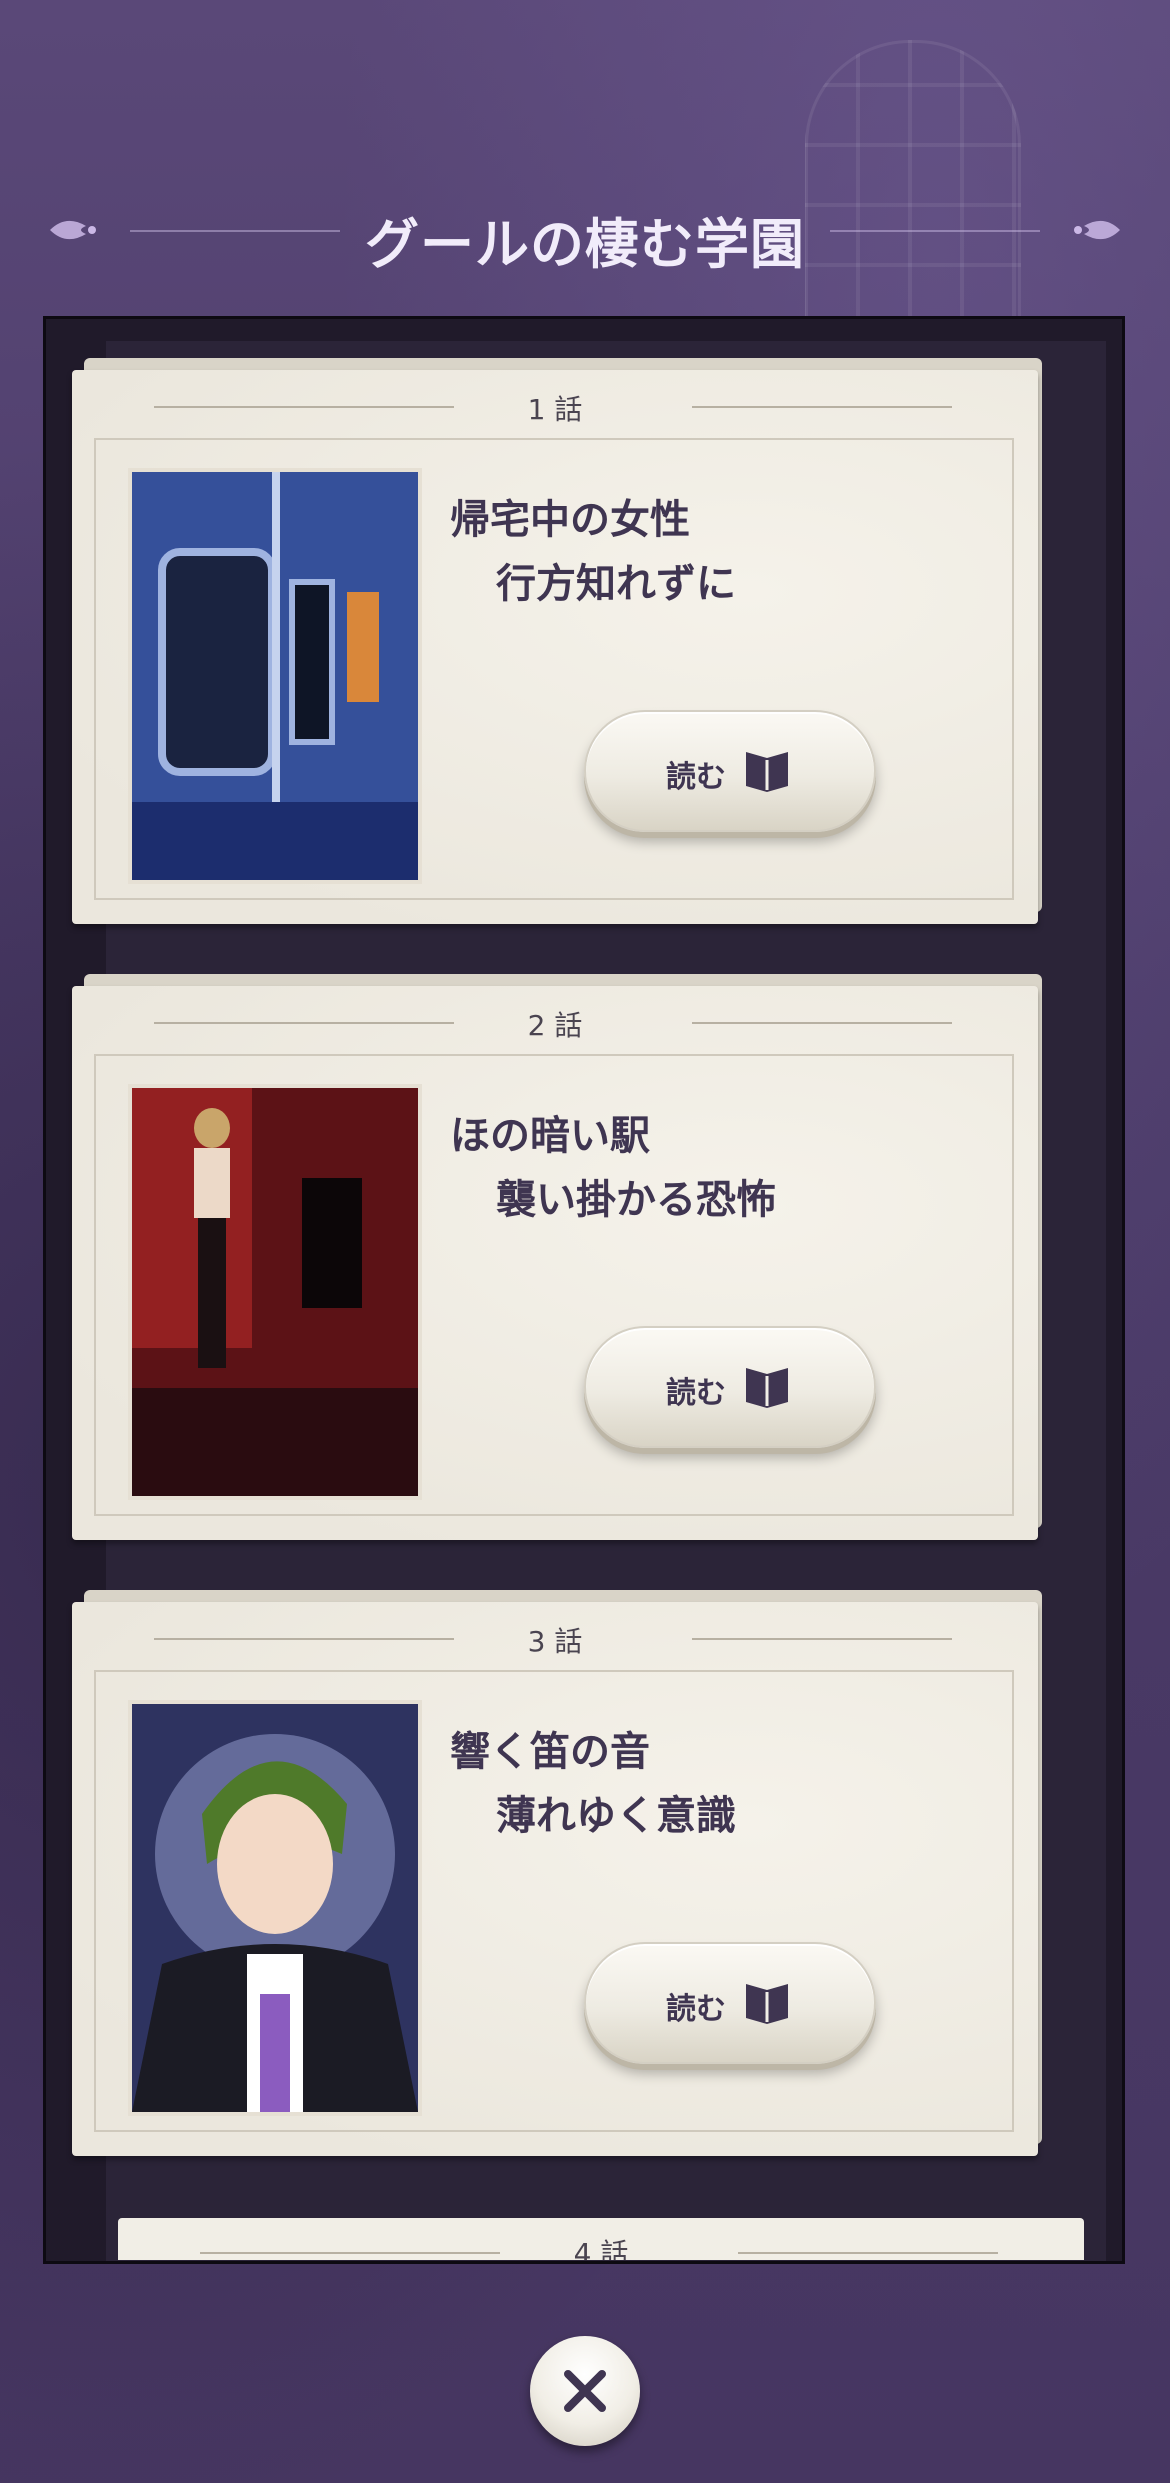 The height and width of the screenshot is (2483, 1170). Describe the element at coordinates (1097, 230) in the screenshot. I see `right-ornament-icon` at that location.